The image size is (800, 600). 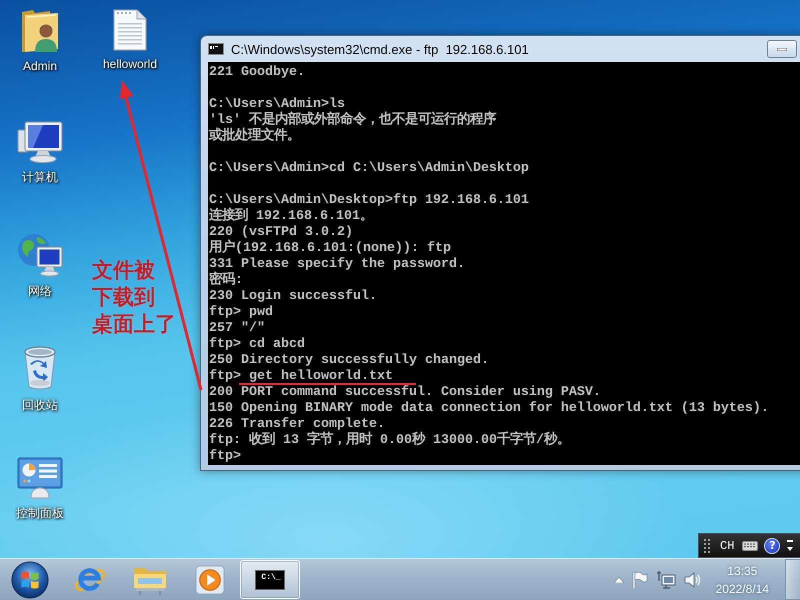 What do you see at coordinates (369, 169) in the screenshot?
I see `console-line: C:\Users\Admin>cd C:\Users\Admin\Desktop` at bounding box center [369, 169].